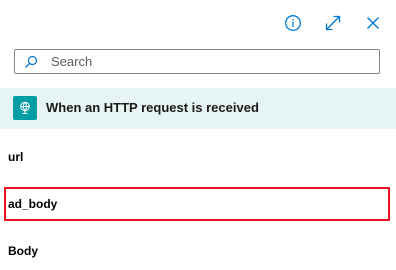 The image size is (396, 270). I want to click on info-button, so click(293, 23).